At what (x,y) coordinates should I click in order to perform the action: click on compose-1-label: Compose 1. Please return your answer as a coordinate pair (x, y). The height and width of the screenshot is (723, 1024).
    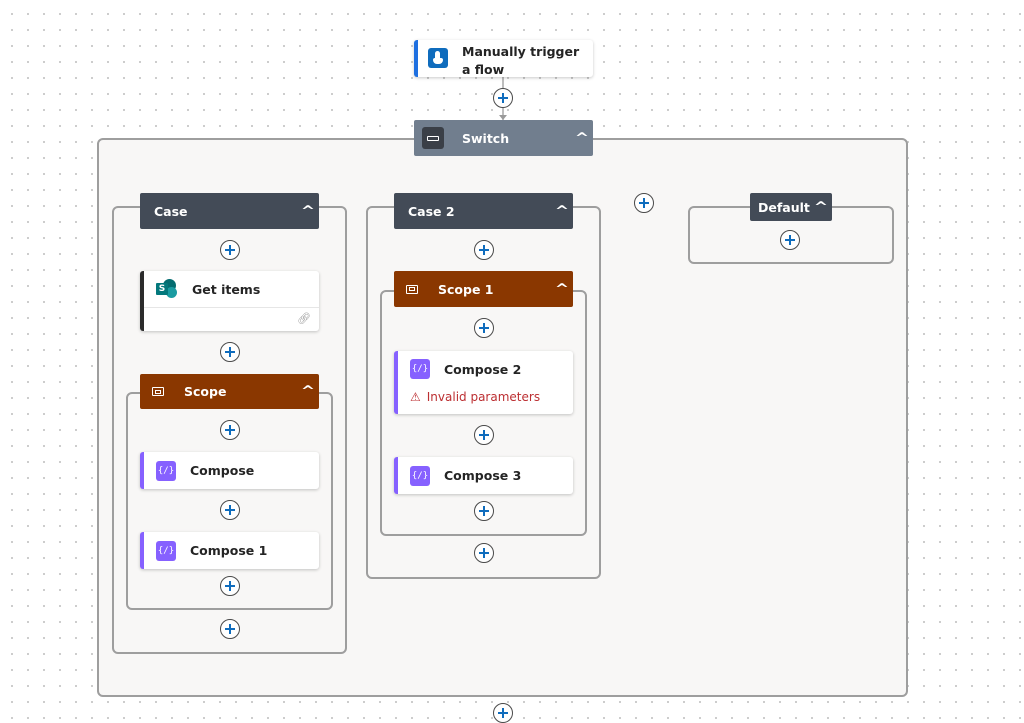
    Looking at the image, I should click on (229, 550).